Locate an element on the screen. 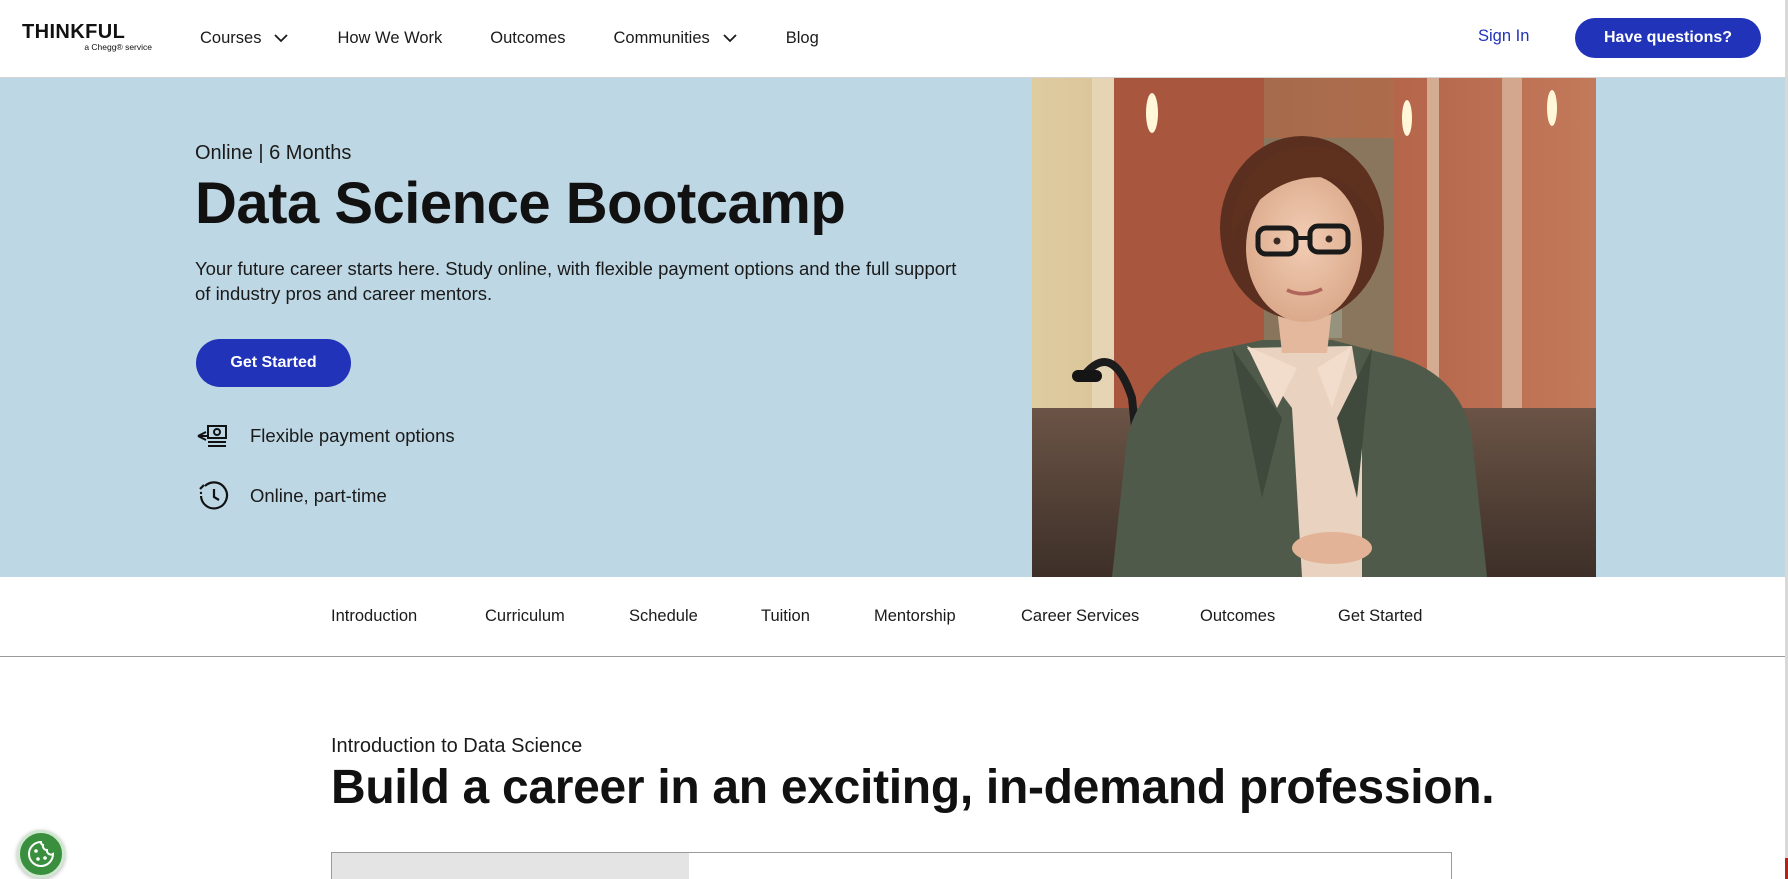  cookie-settings-button is located at coordinates (41, 854).